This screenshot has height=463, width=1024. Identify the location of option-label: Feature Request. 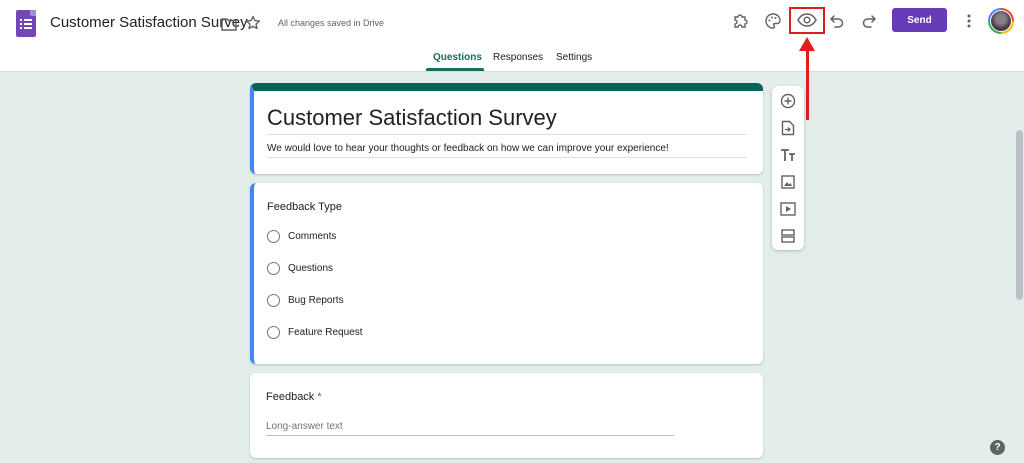
(325, 332).